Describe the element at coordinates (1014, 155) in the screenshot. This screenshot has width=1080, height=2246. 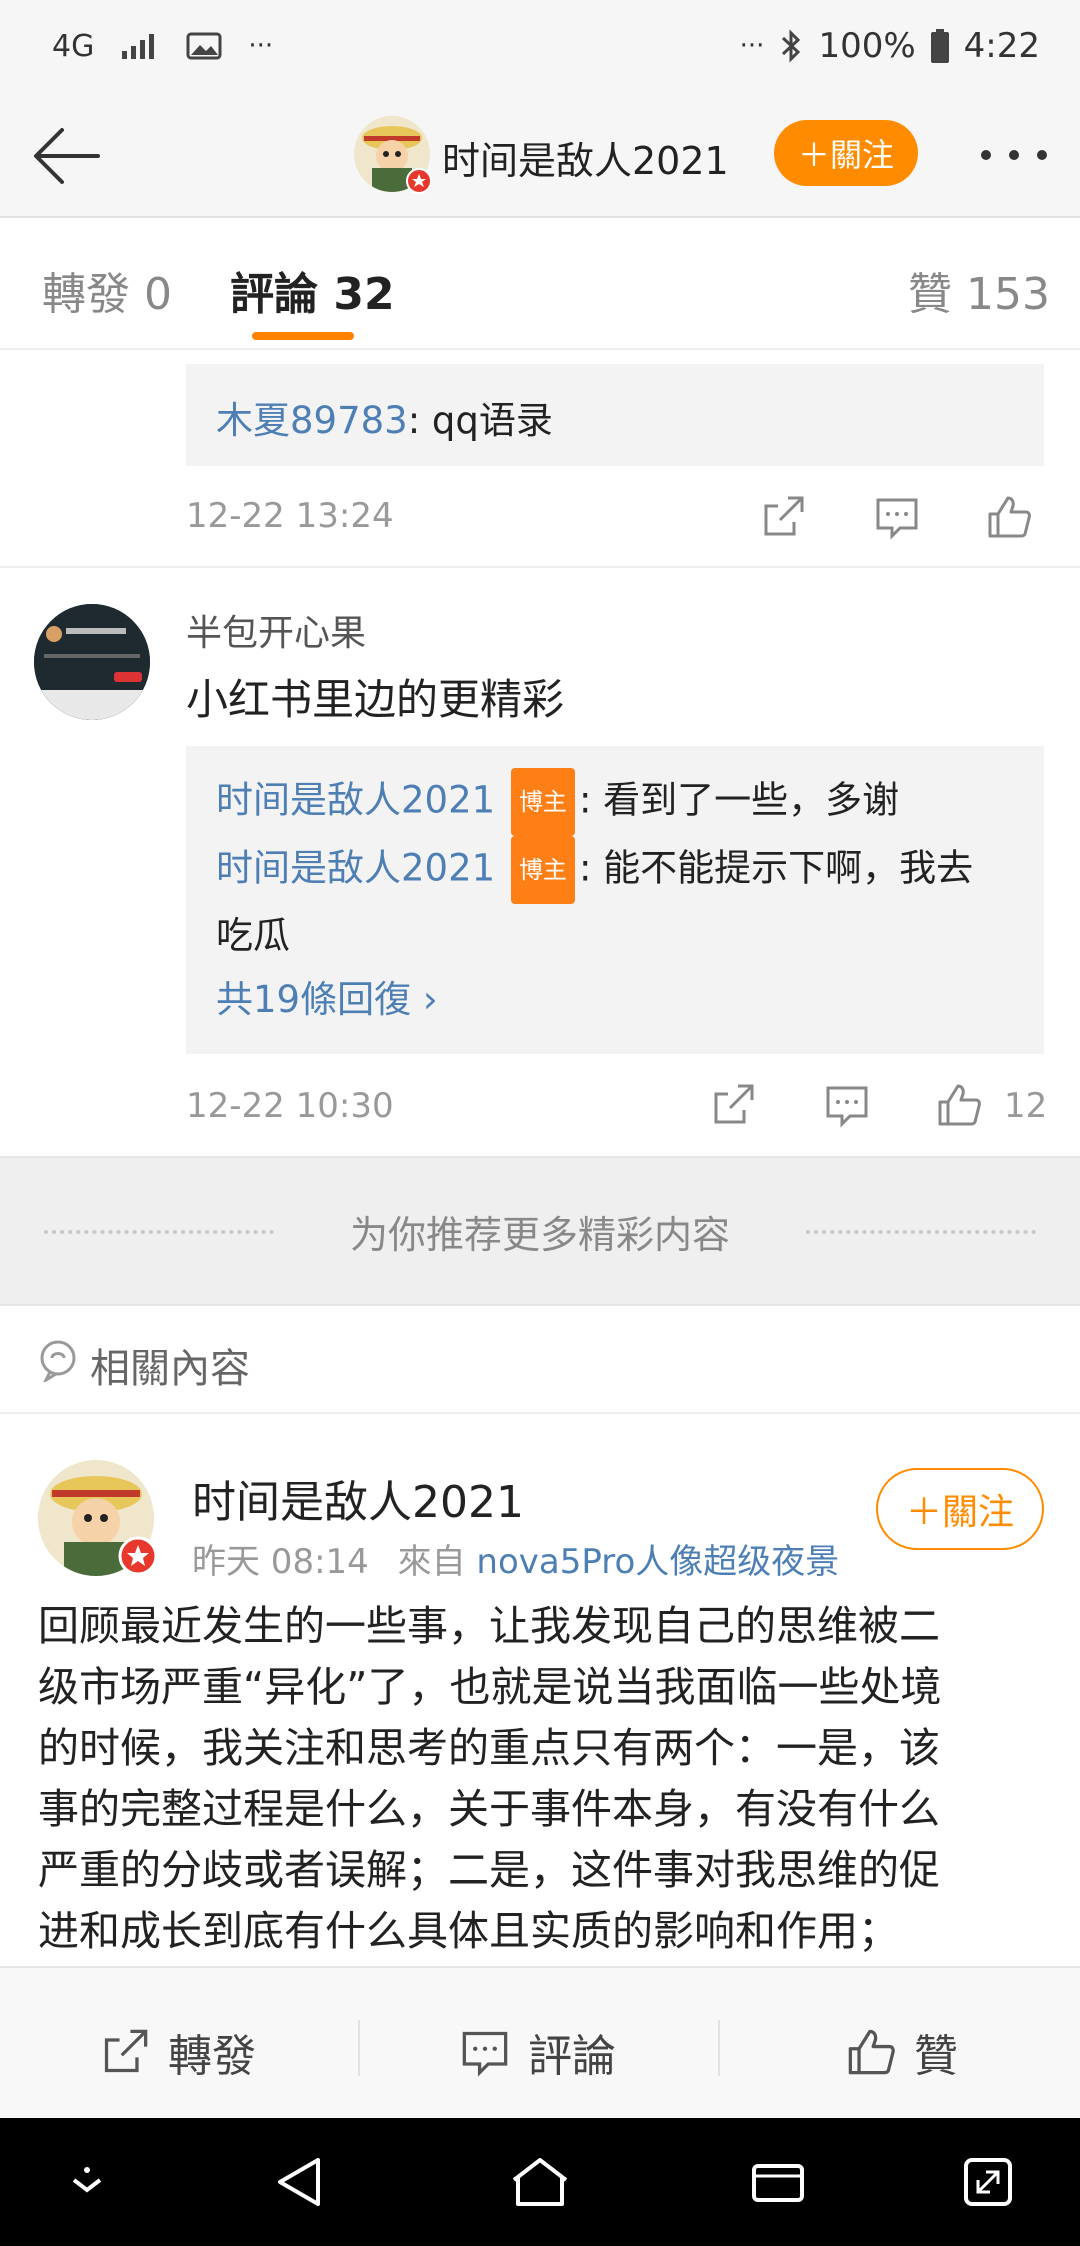
I see `more-icon` at that location.